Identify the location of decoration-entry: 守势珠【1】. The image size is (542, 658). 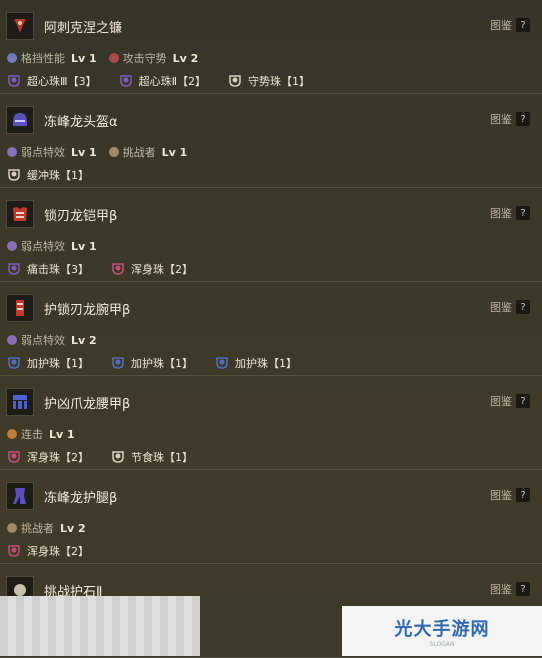
(269, 81).